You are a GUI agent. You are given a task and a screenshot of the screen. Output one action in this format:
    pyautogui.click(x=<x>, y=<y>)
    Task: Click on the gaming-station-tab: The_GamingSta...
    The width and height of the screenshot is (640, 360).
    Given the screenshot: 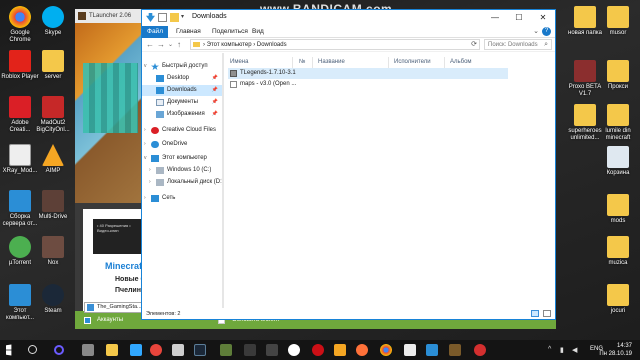 What is the action you would take?
    pyautogui.click(x=114, y=307)
    